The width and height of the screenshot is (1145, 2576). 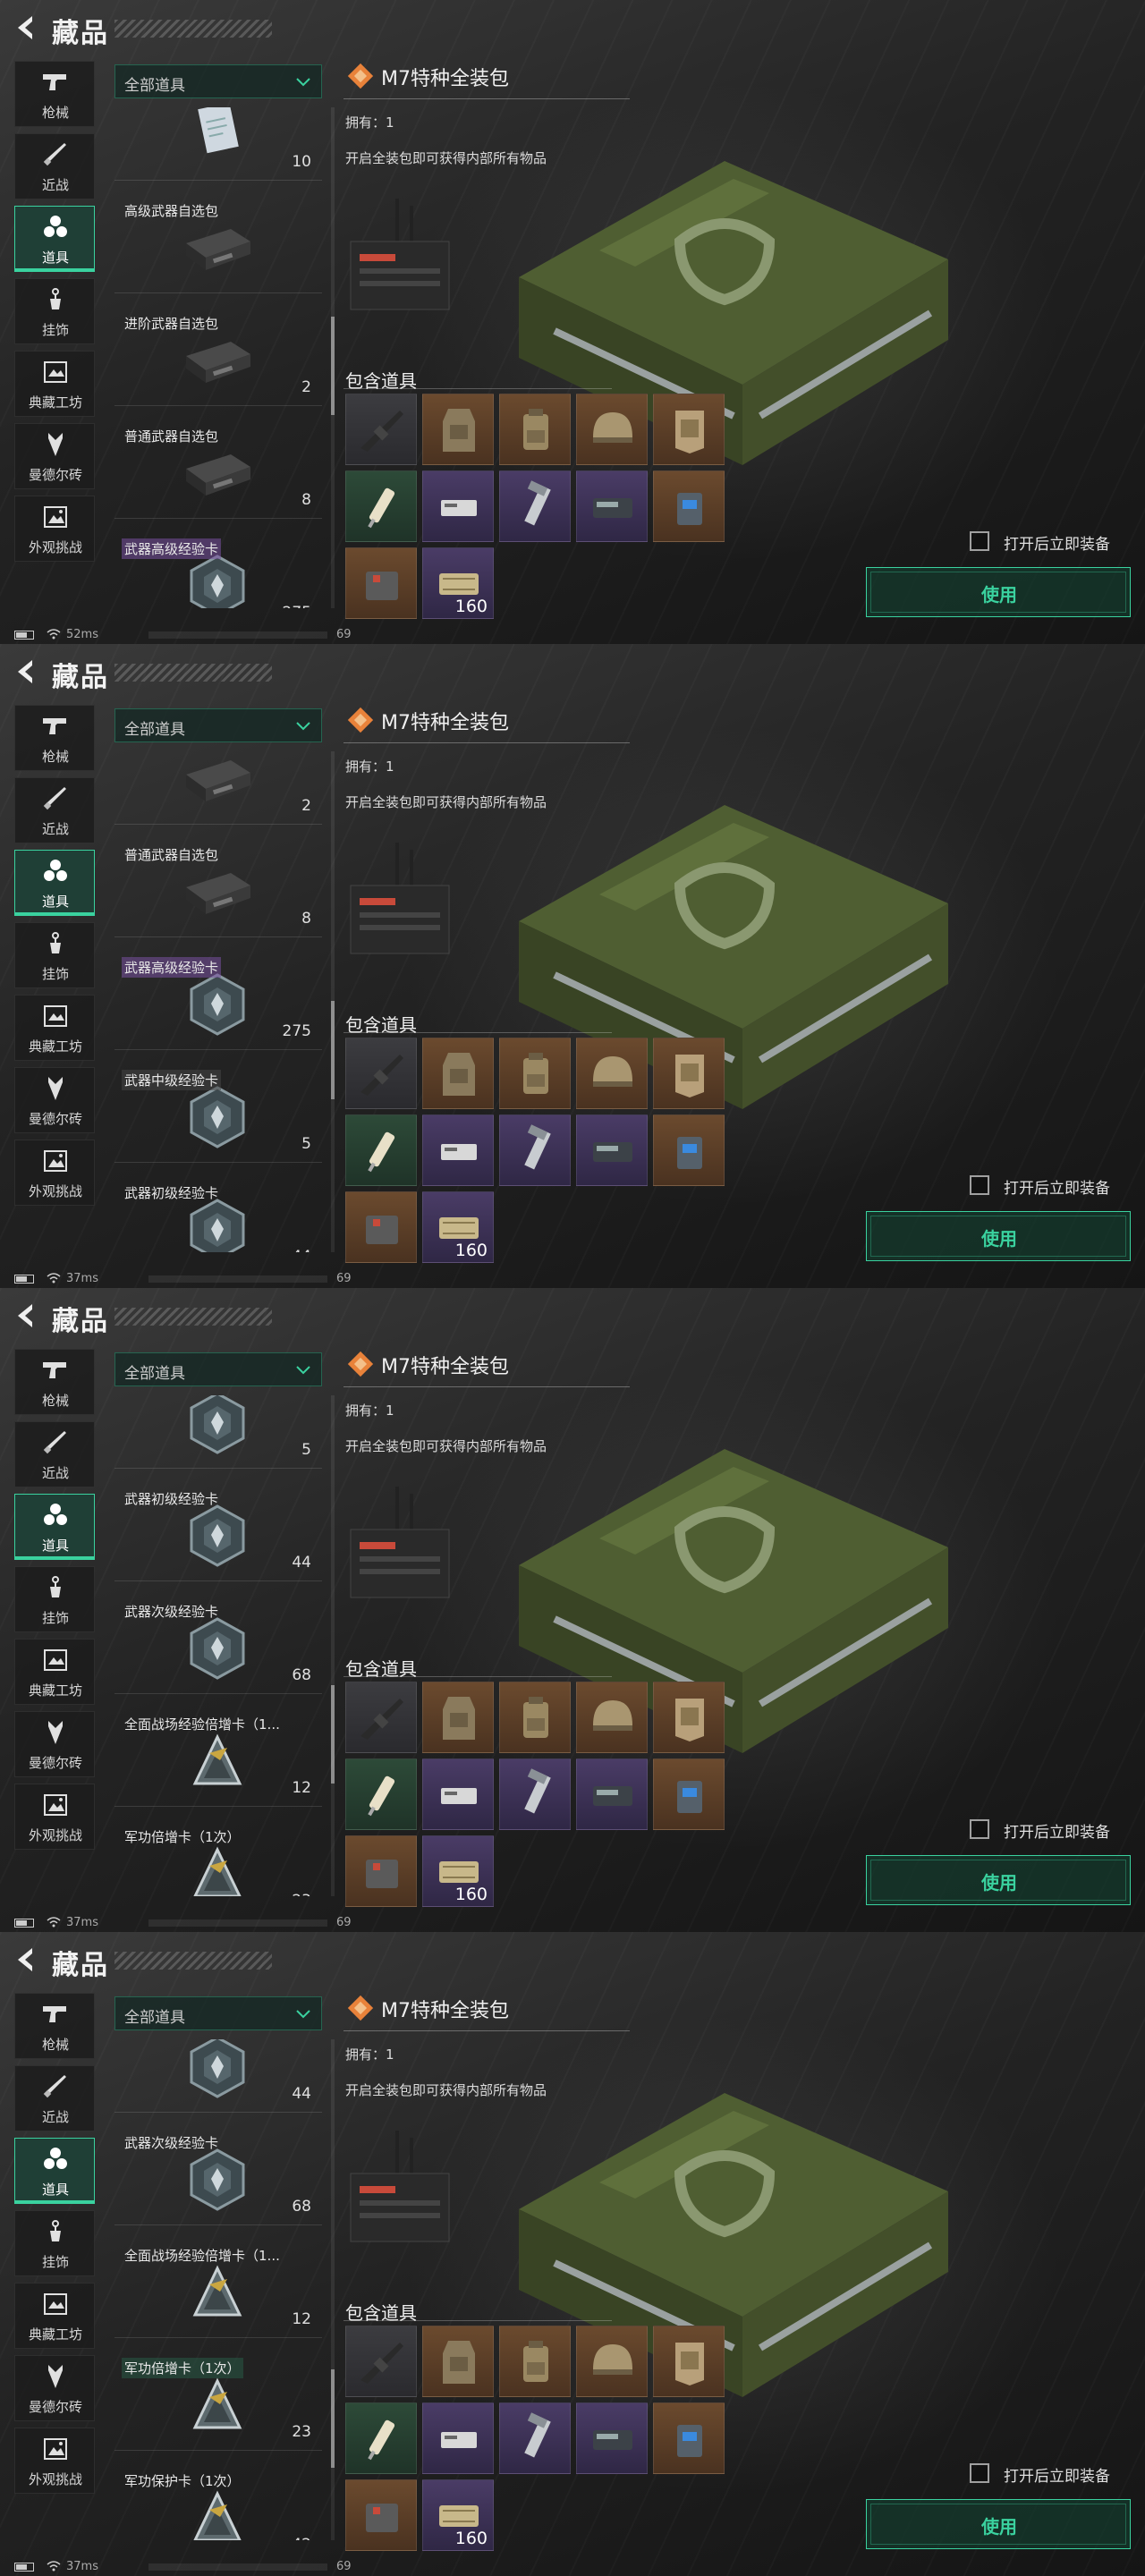 What do you see at coordinates (218, 2501) in the screenshot?
I see `list-item: 军功保护卡（1次） 42` at bounding box center [218, 2501].